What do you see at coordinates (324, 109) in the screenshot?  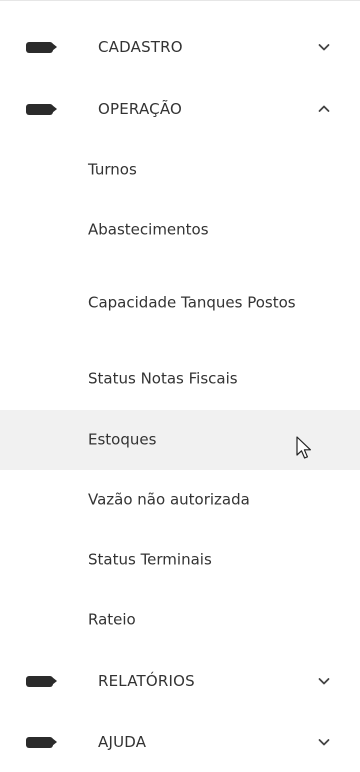 I see `chevron-up-icon` at bounding box center [324, 109].